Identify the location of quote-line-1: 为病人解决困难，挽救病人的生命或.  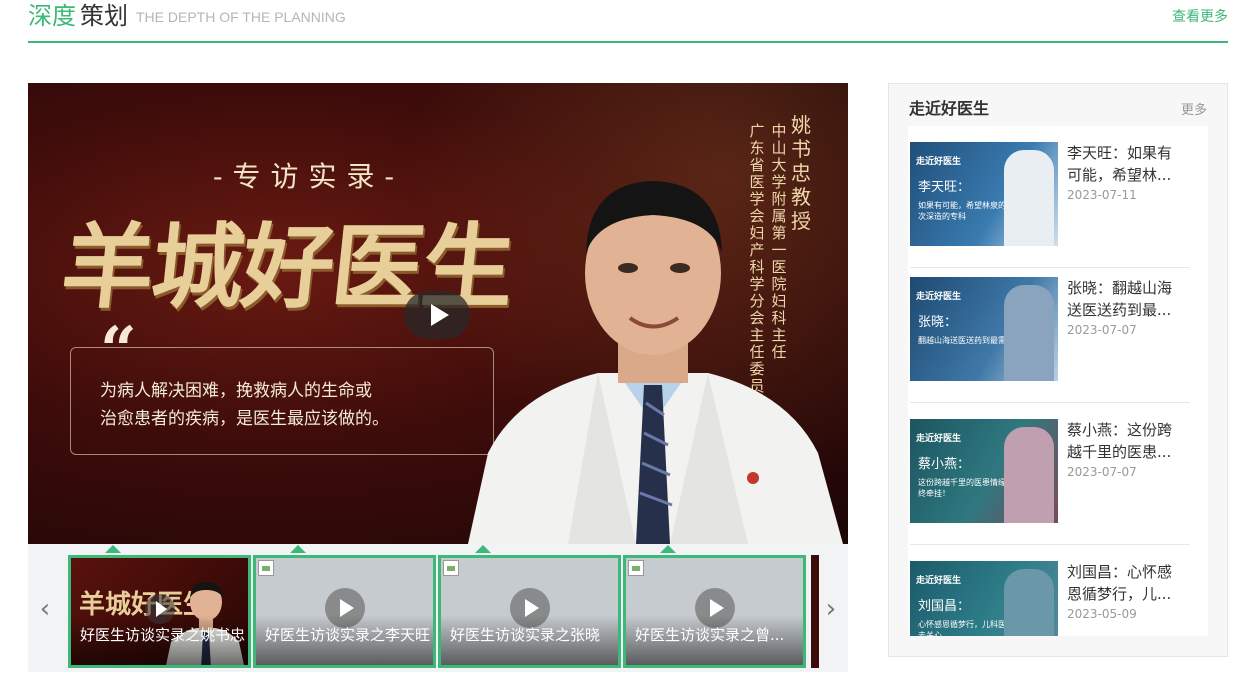
(236, 391).